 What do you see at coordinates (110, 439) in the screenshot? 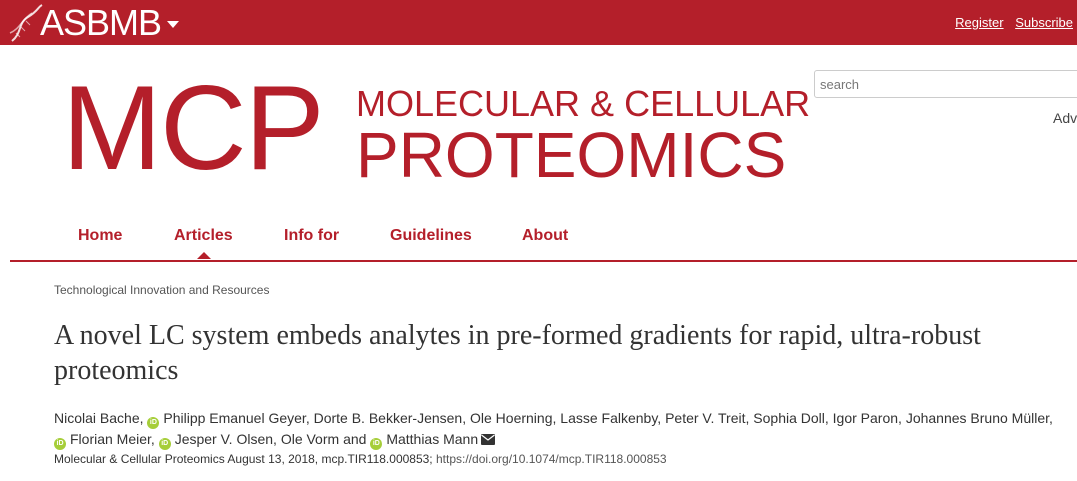
I see `author-name: Florian Meier` at bounding box center [110, 439].